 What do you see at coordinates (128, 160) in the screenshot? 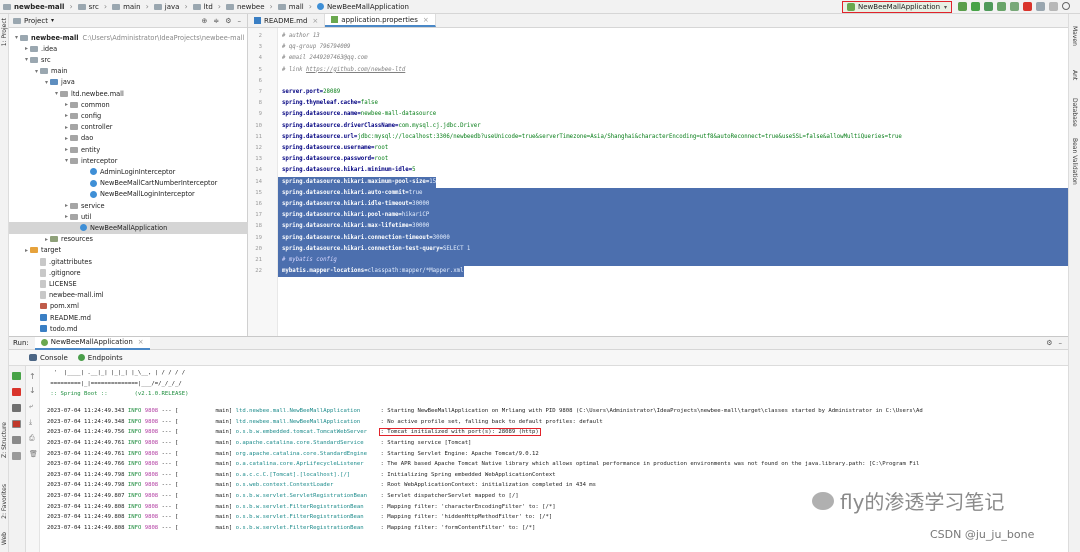
I see `tree-item: ▾ interceptor` at bounding box center [128, 160].